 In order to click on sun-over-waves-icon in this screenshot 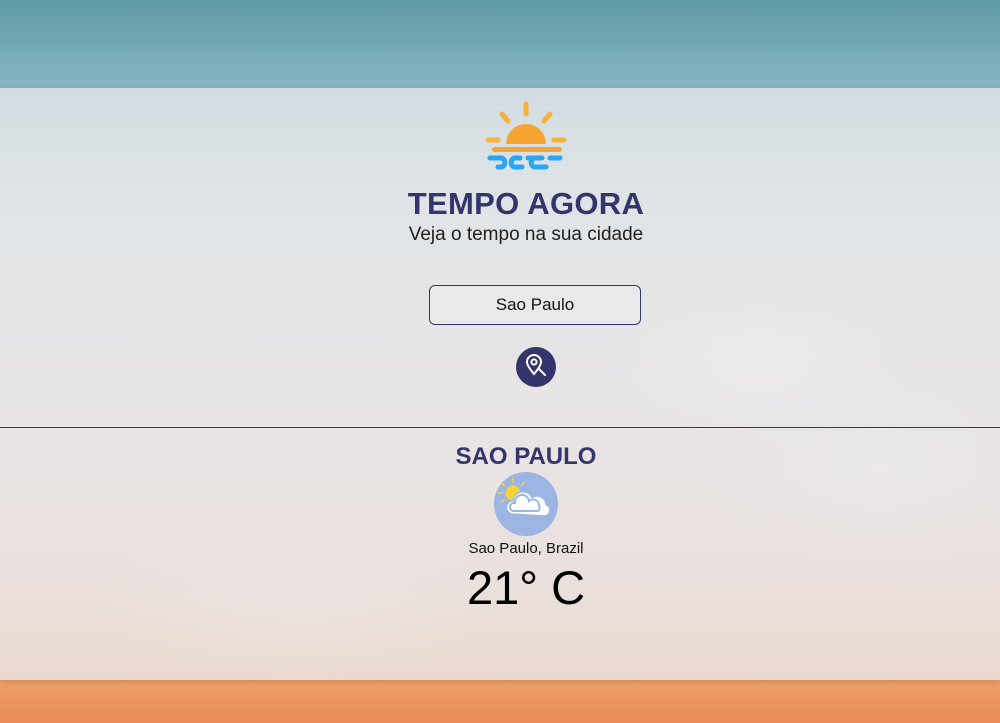, I will do `click(526, 135)`.